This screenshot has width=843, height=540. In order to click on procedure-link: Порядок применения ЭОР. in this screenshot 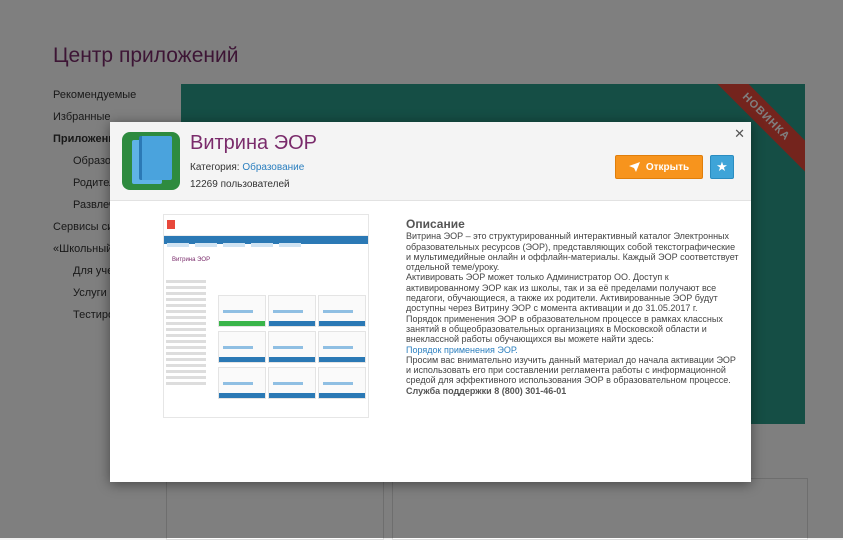, I will do `click(462, 350)`.